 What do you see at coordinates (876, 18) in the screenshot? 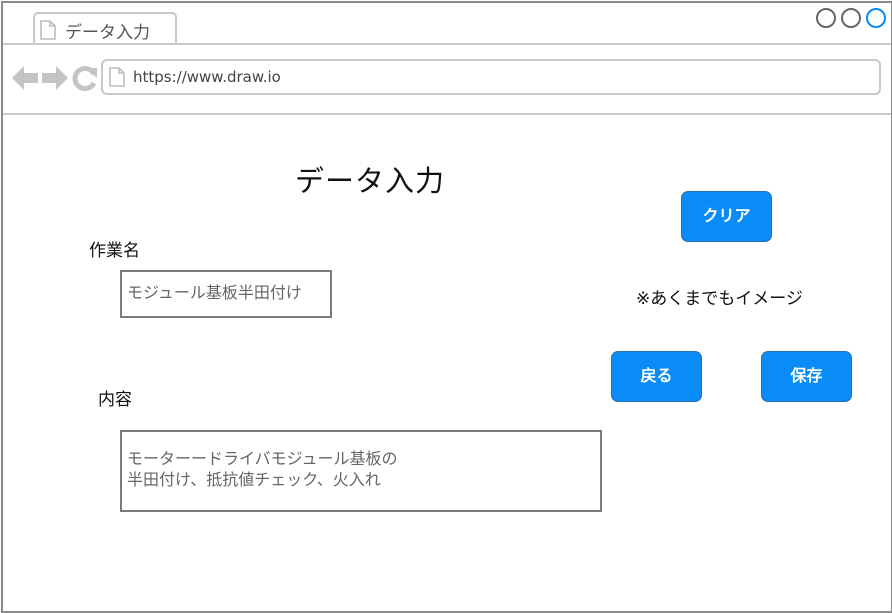
I see `window-control-active-circle-icon` at bounding box center [876, 18].